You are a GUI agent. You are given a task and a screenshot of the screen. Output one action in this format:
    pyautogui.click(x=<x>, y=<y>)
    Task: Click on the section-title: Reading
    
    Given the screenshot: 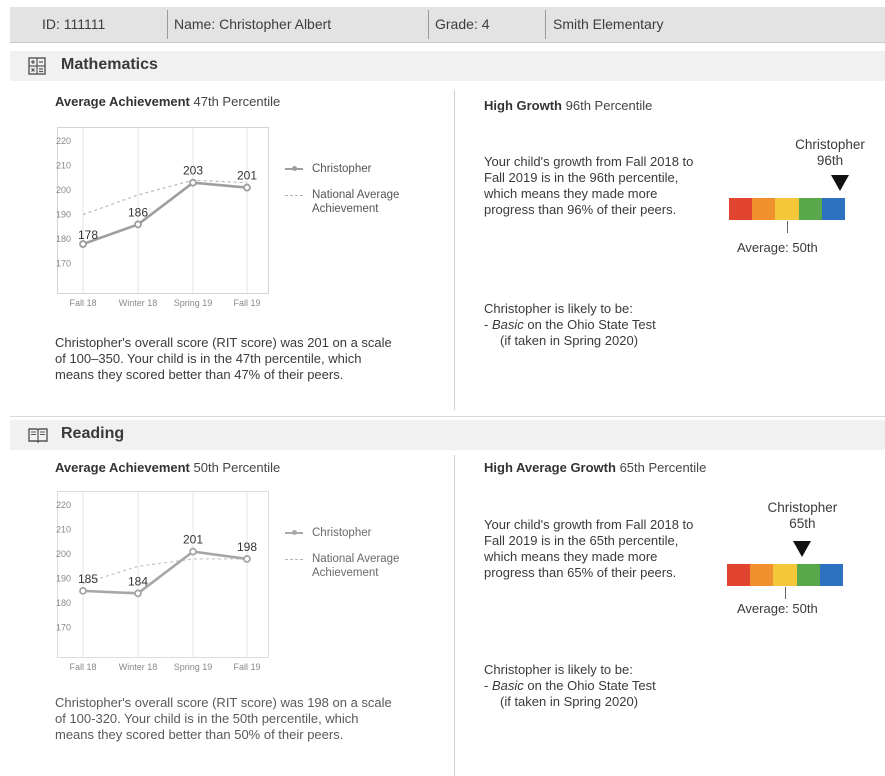 What is the action you would take?
    pyautogui.click(x=93, y=433)
    